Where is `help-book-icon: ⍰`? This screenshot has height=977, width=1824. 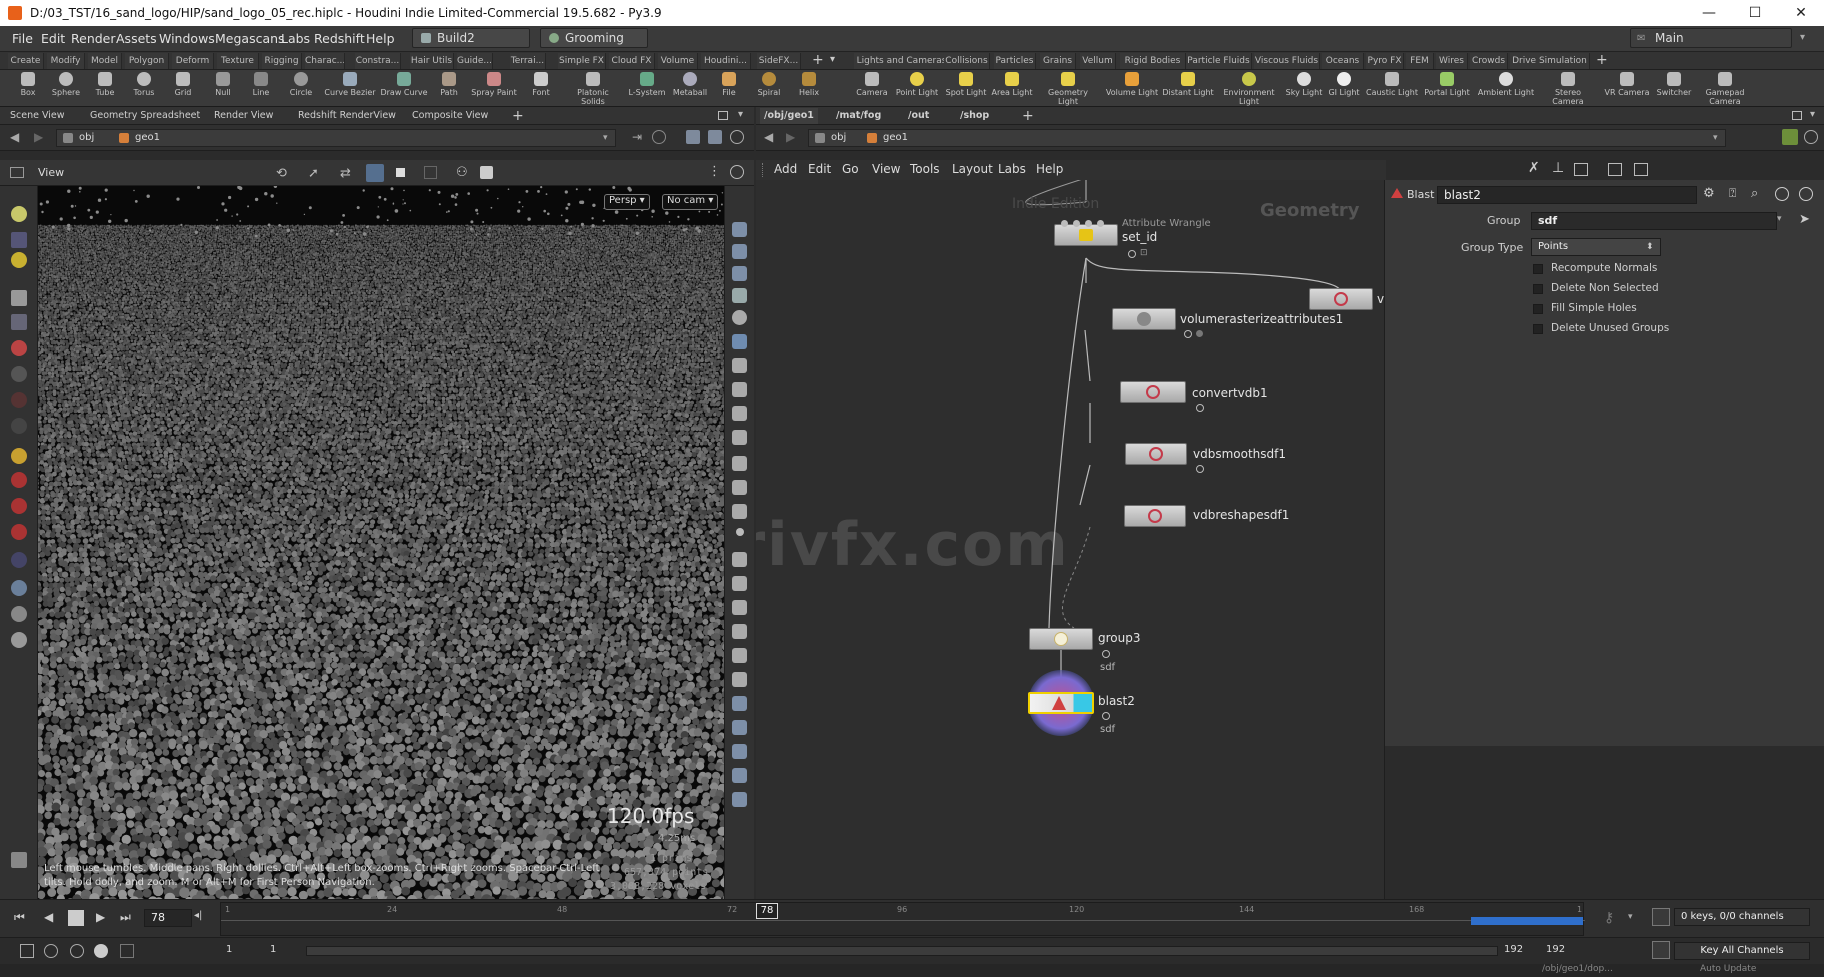
help-book-icon: ⍰ is located at coordinates (1732, 193).